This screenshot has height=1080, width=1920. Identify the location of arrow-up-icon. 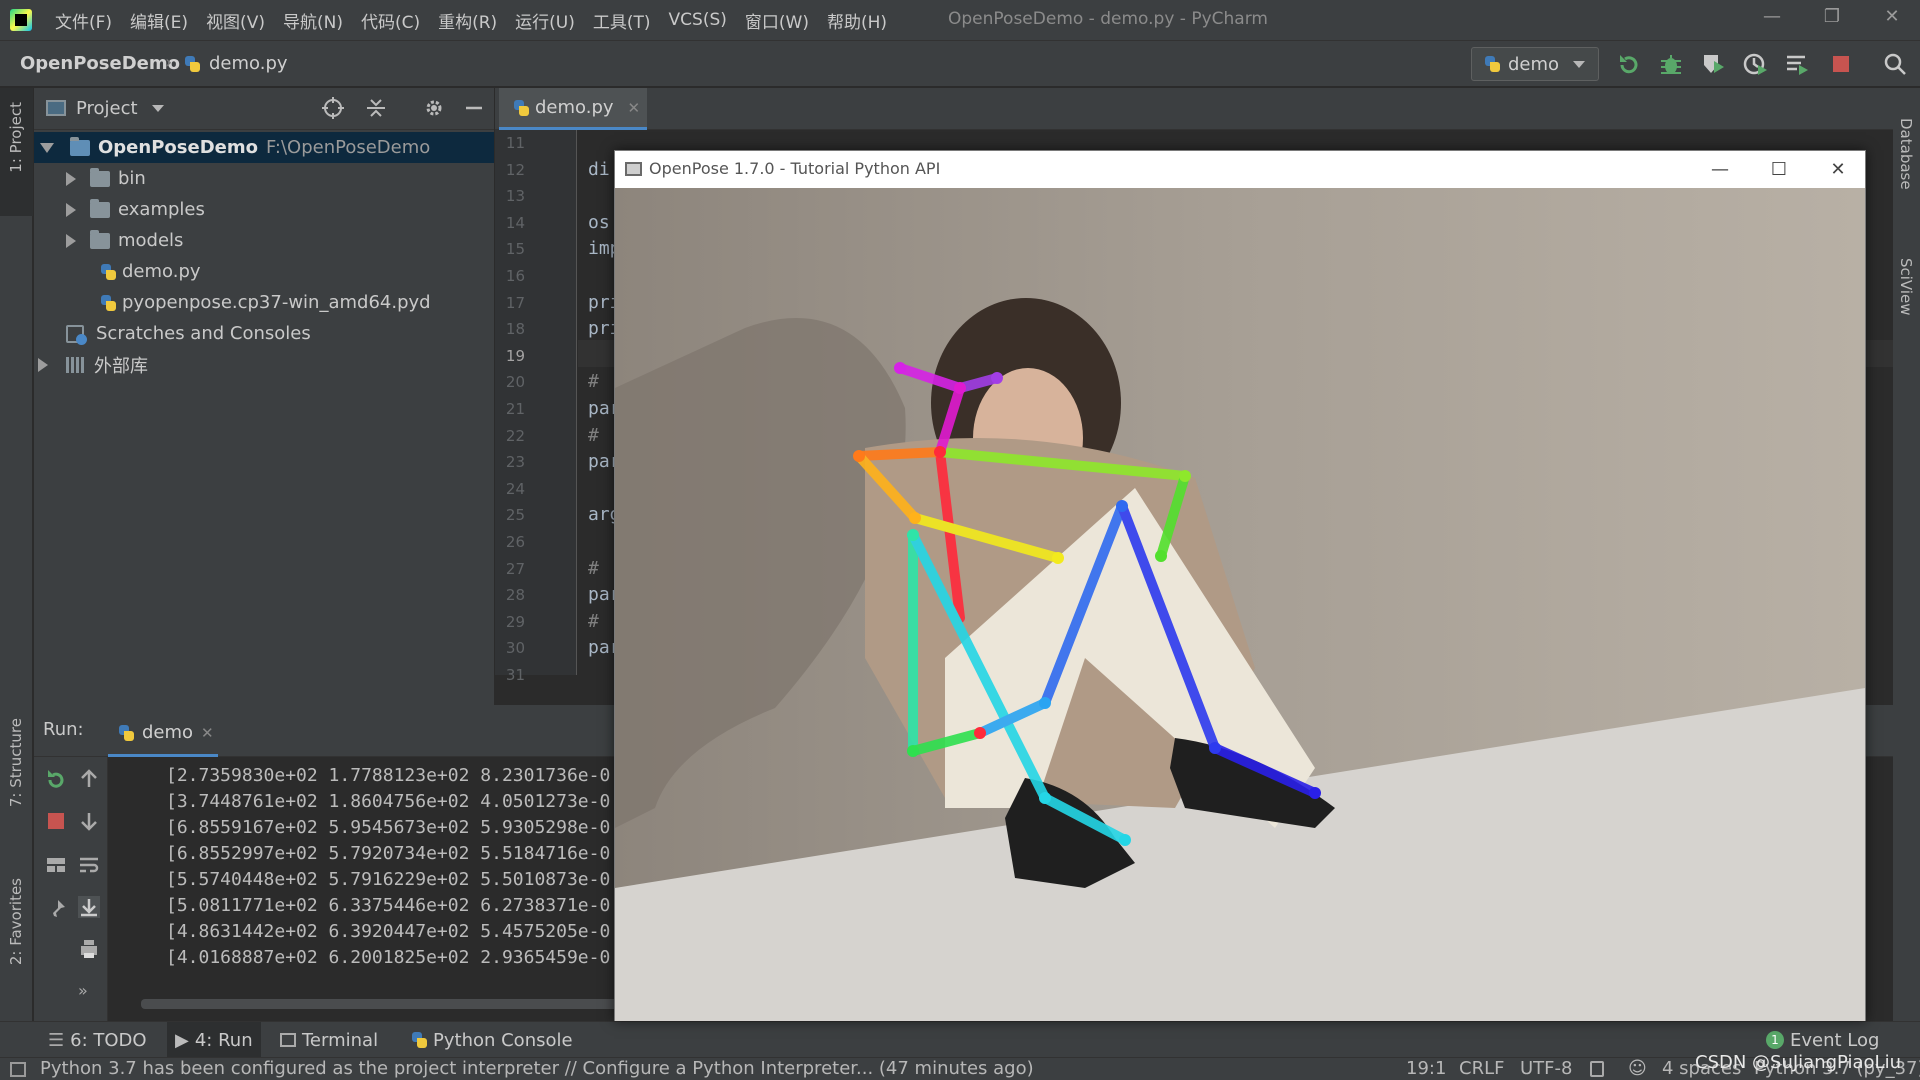
(89, 779).